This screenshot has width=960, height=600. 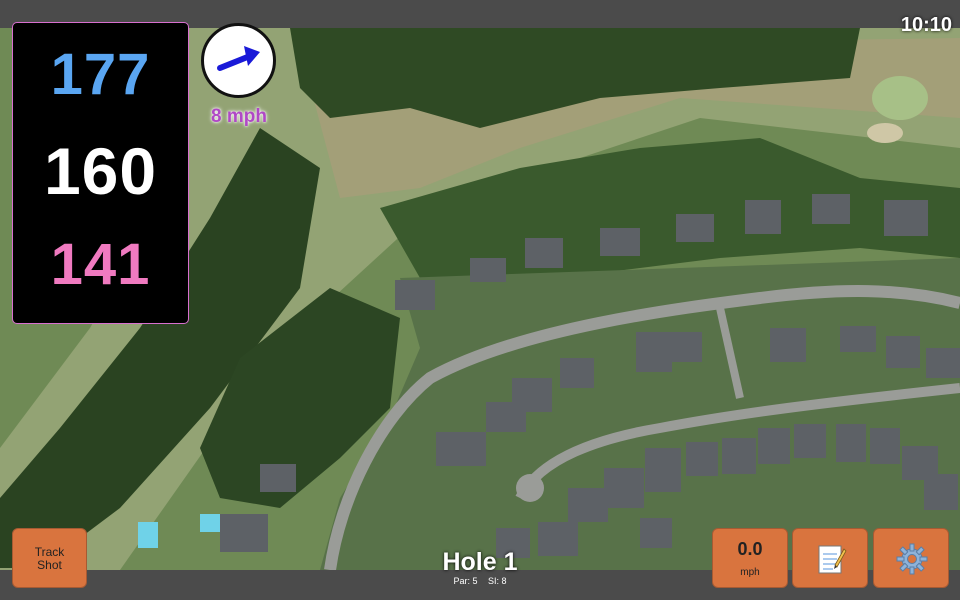 I want to click on distance-panel: 177 160 141, so click(x=100, y=173).